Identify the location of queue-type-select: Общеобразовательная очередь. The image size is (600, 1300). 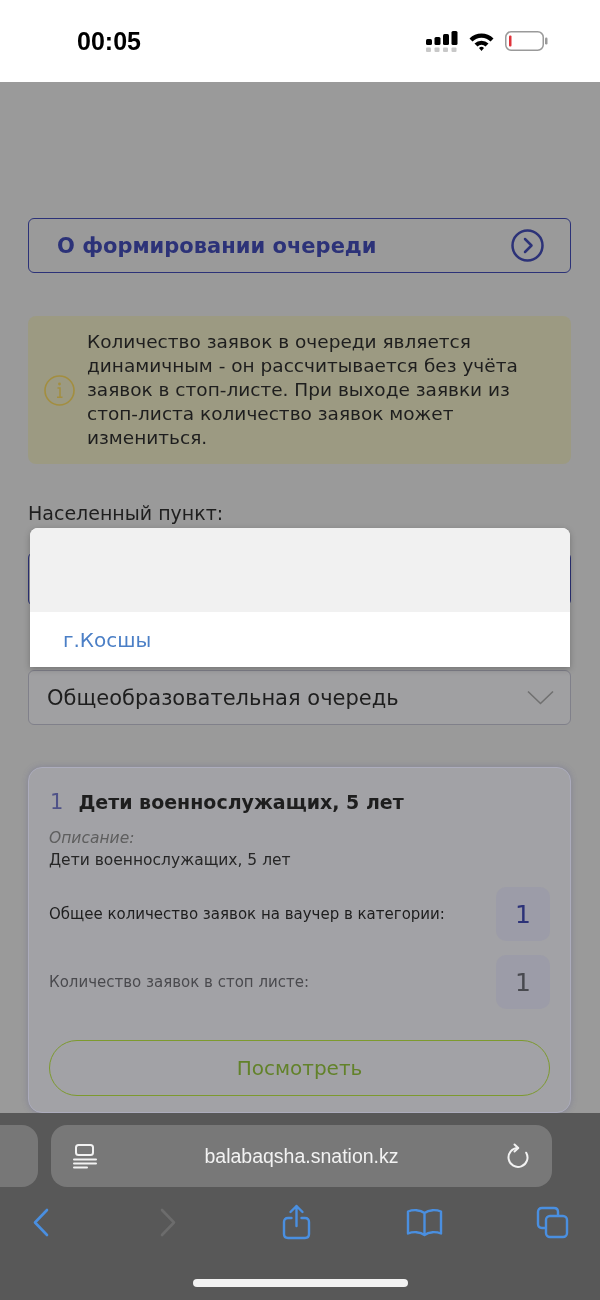
(299, 697).